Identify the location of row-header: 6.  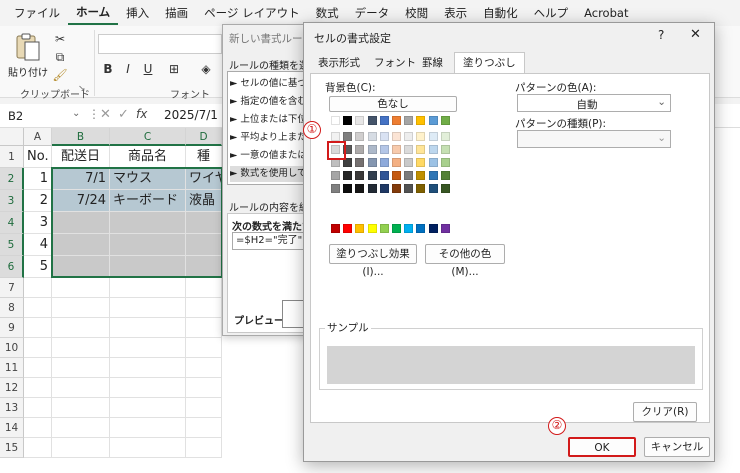
(12, 267).